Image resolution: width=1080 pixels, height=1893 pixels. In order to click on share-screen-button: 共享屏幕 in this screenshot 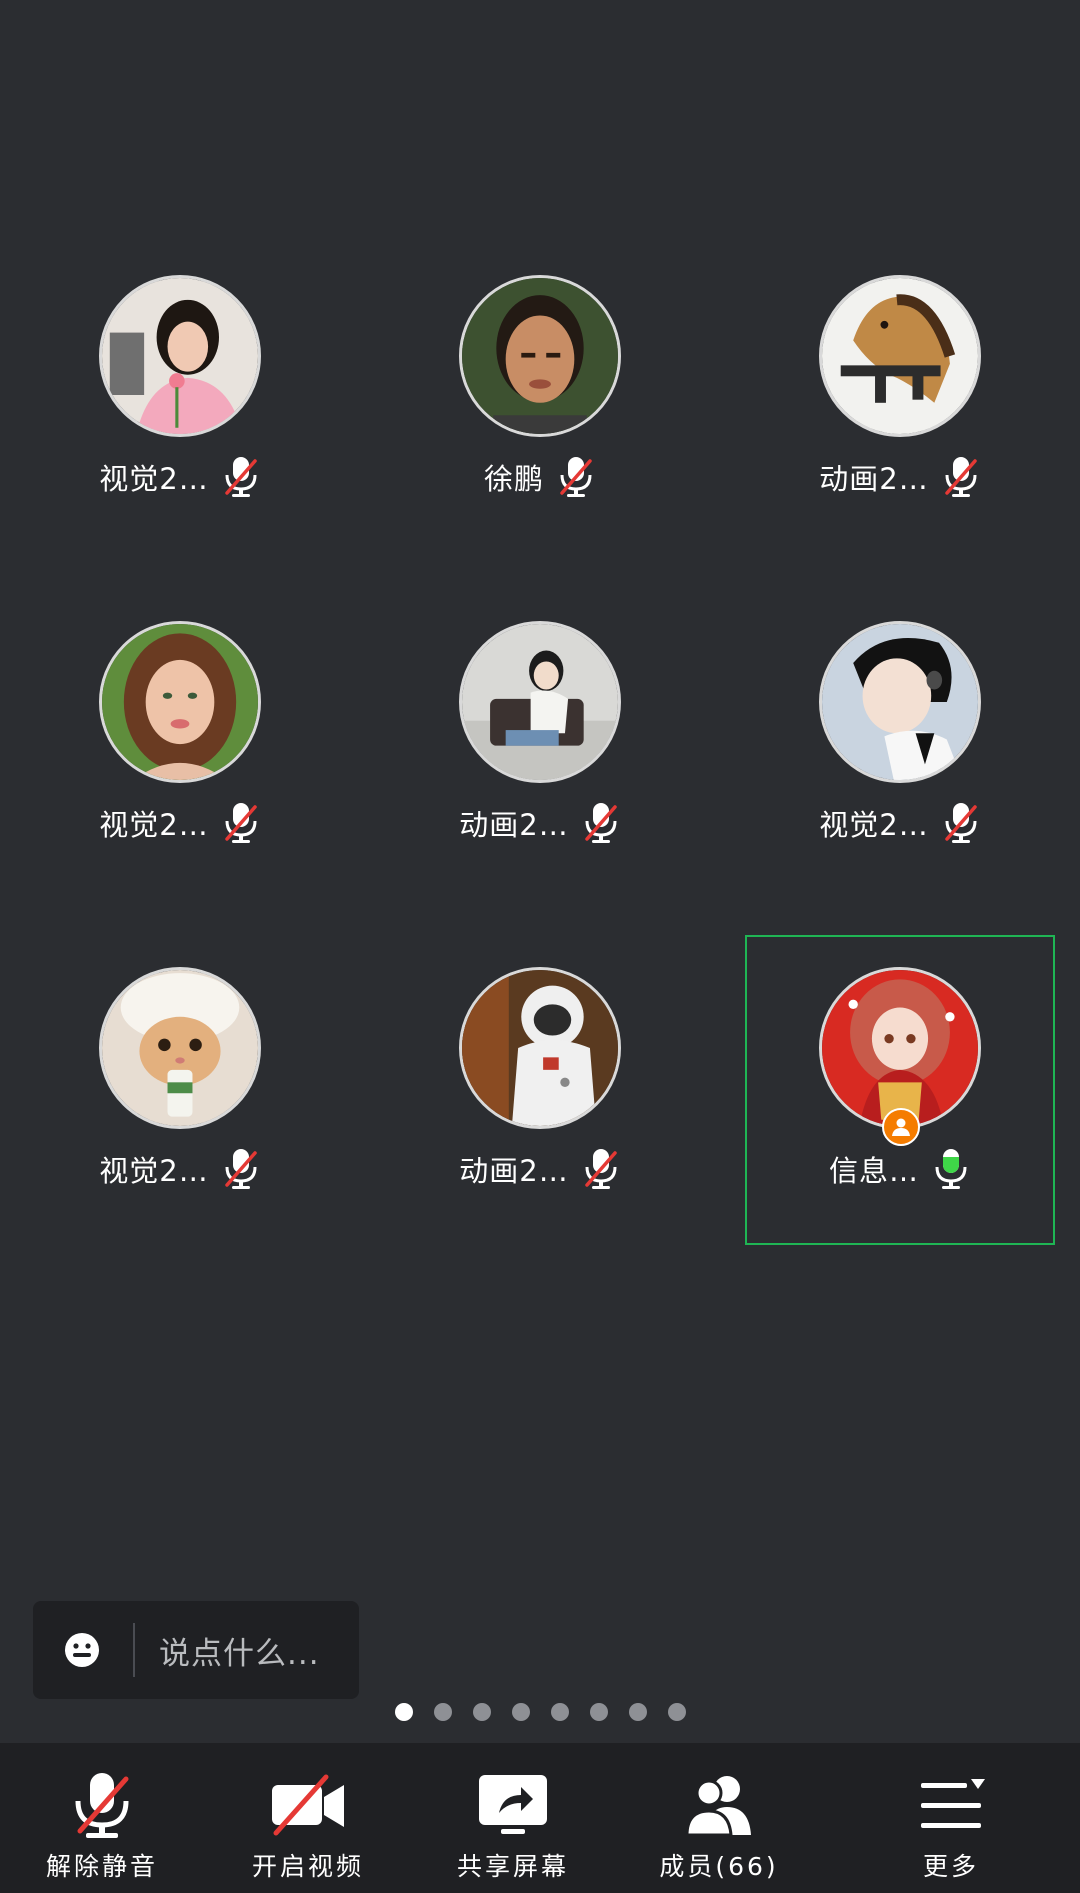, I will do `click(513, 1818)`.